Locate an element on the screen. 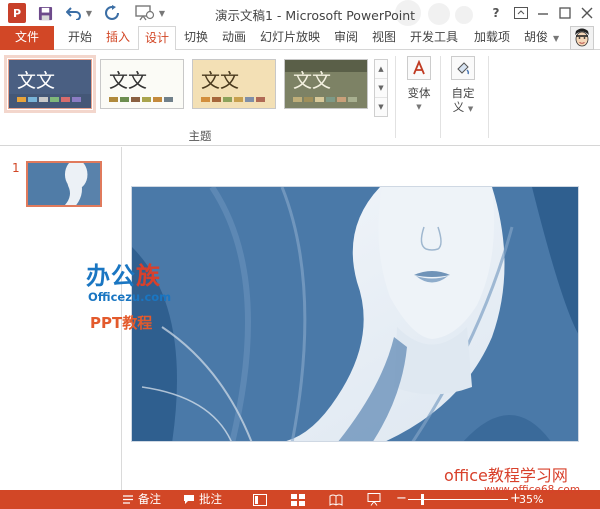 The width and height of the screenshot is (600, 509). slide-number: 1 is located at coordinates (16, 168).